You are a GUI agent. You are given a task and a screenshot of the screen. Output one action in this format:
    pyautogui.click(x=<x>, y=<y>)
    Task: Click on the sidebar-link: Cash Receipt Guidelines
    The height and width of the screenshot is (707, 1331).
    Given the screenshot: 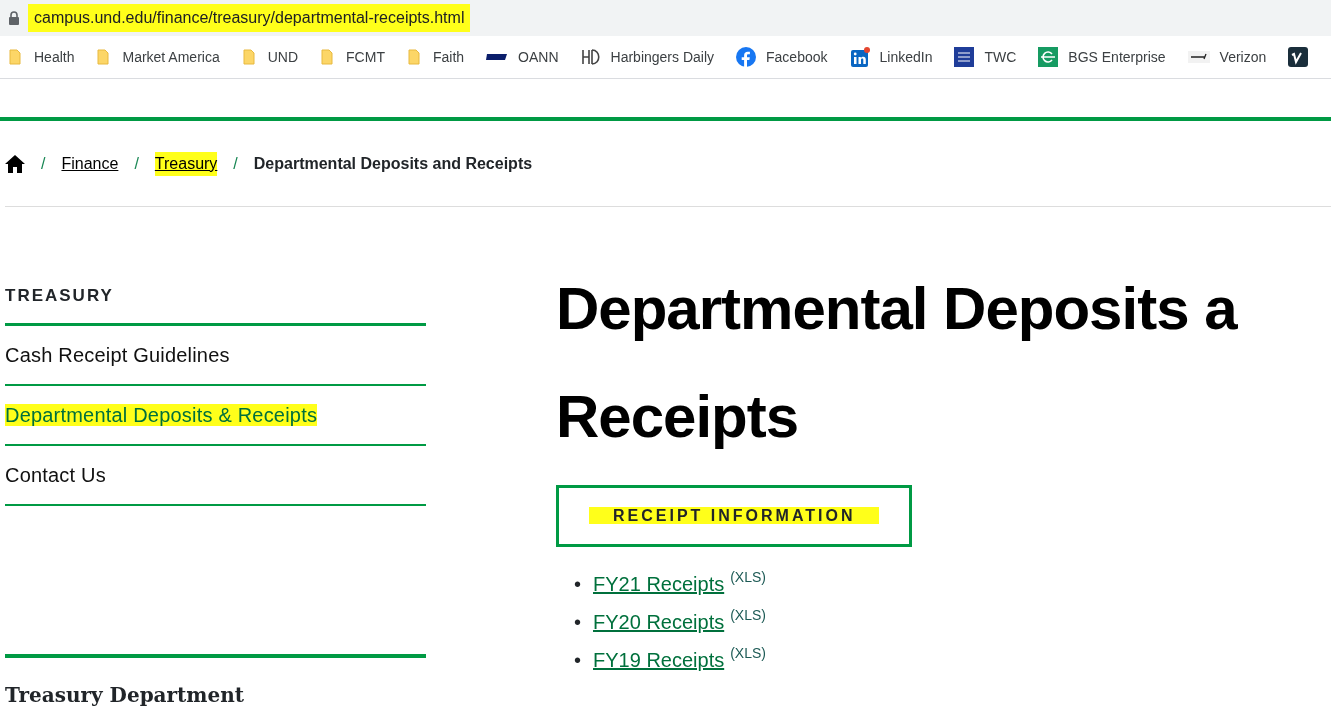 What is the action you would take?
    pyautogui.click(x=215, y=353)
    